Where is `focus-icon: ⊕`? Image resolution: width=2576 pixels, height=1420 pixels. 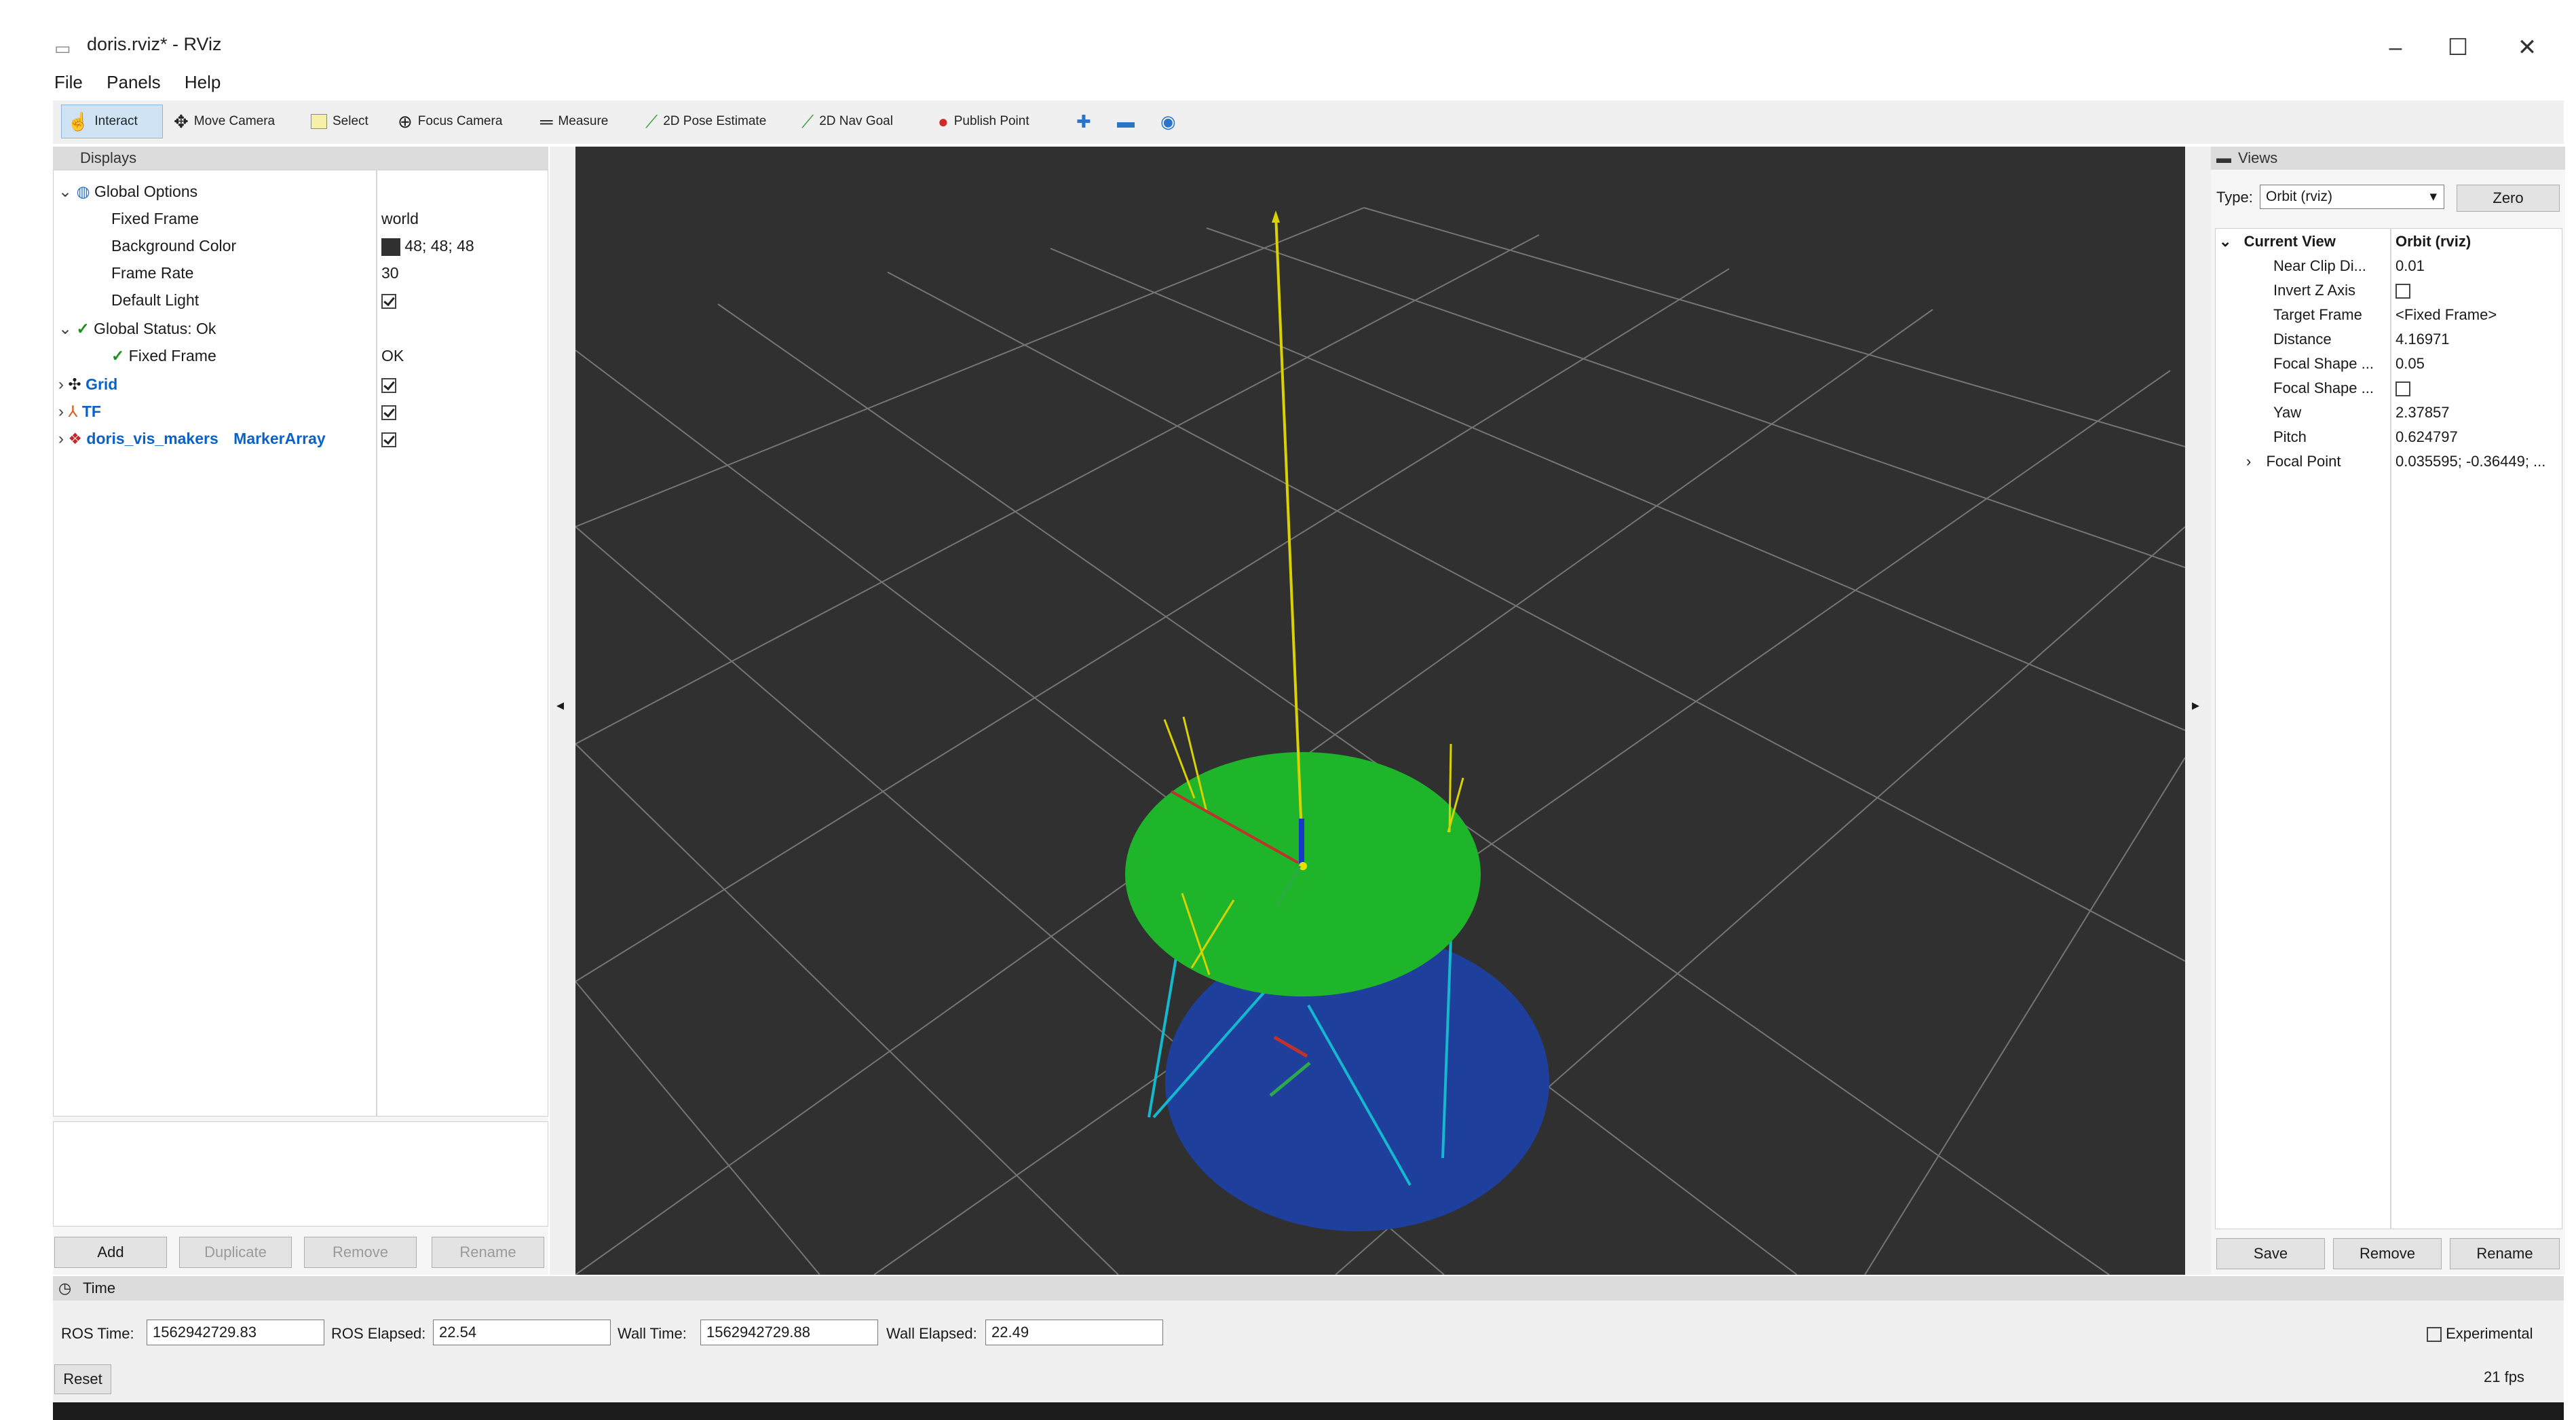 focus-icon: ⊕ is located at coordinates (406, 121).